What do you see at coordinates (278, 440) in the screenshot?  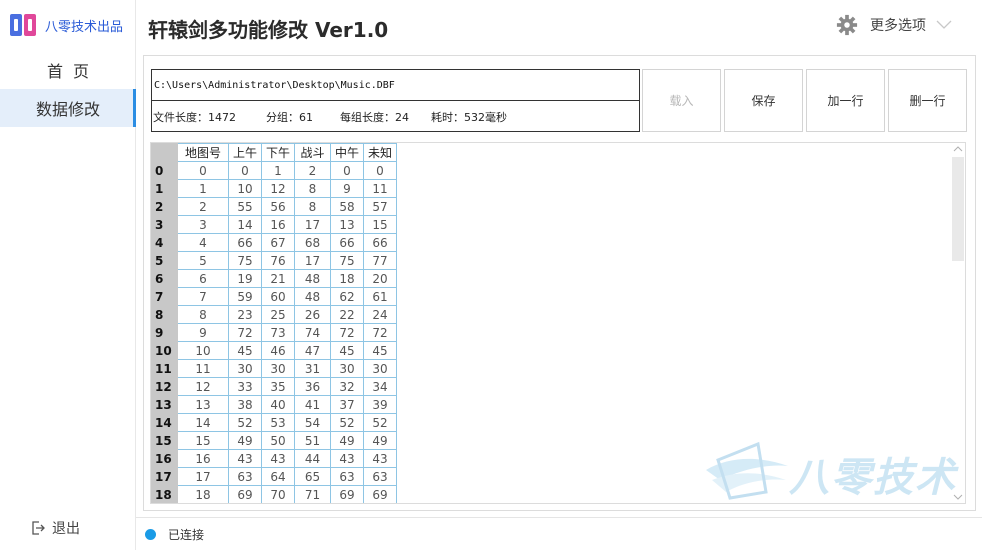 I see `table-cell: 50` at bounding box center [278, 440].